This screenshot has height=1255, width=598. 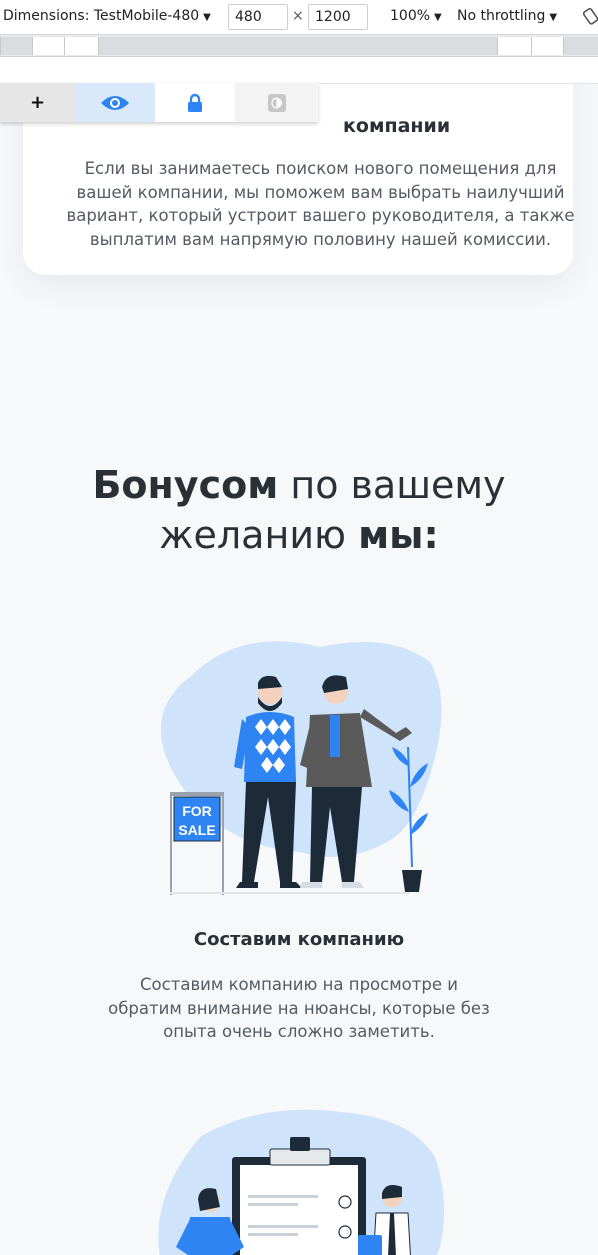 What do you see at coordinates (397, 126) in the screenshot?
I see `card-title: компании` at bounding box center [397, 126].